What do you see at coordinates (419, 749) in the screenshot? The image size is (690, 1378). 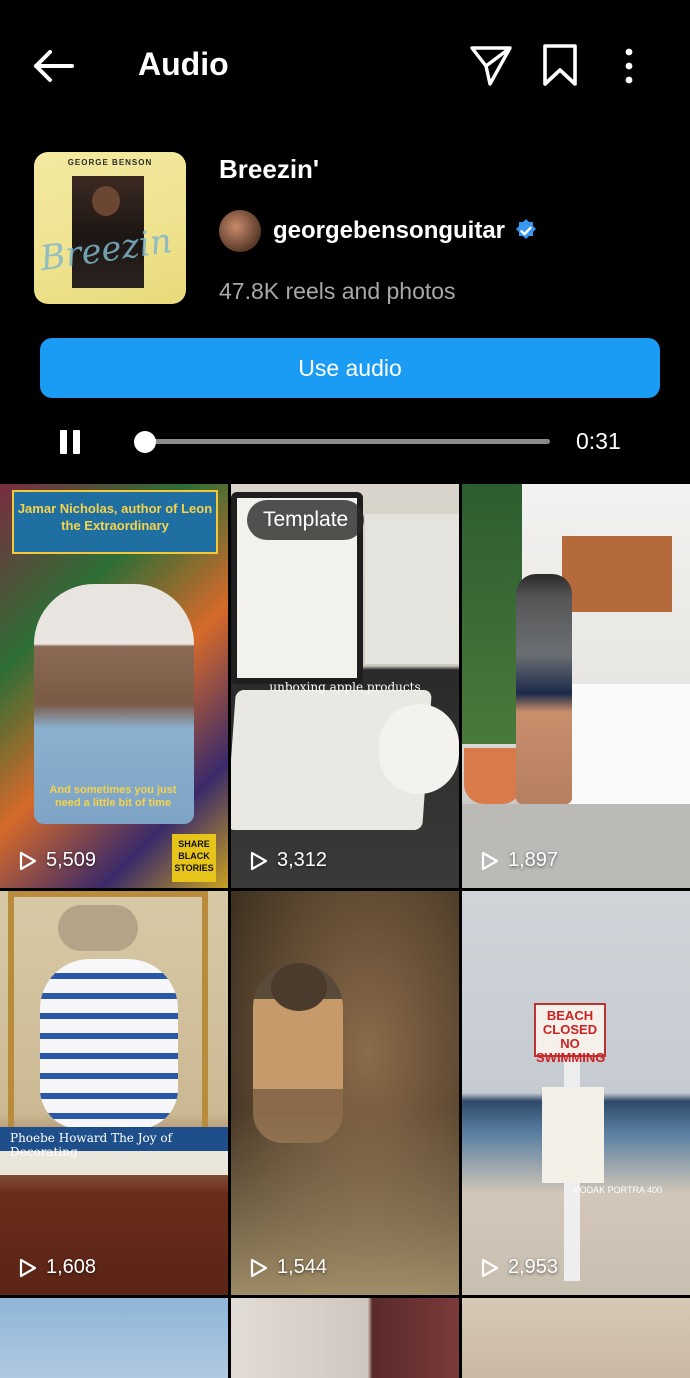 I see `mouse` at bounding box center [419, 749].